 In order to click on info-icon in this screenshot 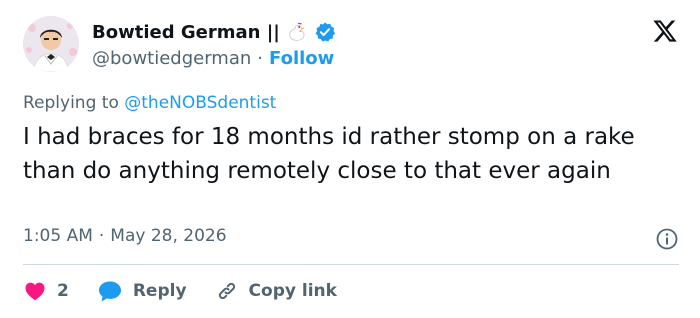, I will do `click(667, 239)`.